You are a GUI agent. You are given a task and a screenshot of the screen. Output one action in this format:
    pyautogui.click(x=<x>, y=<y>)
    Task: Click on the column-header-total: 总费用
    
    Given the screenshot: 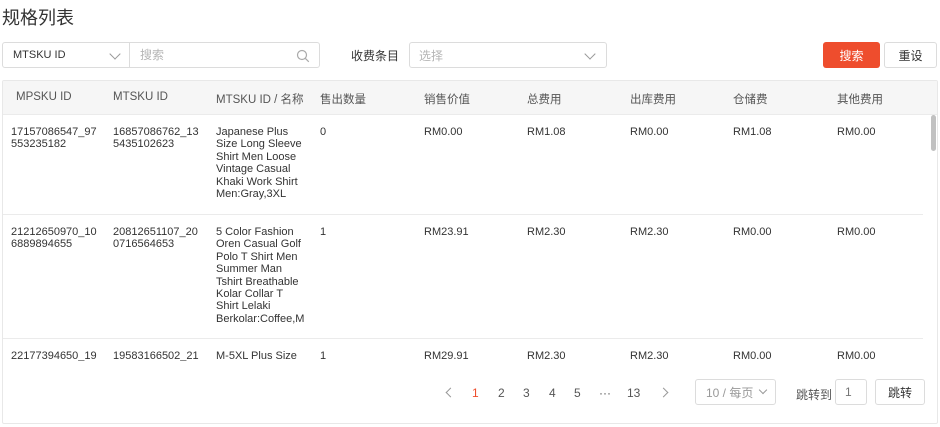 What is the action you would take?
    pyautogui.click(x=544, y=100)
    